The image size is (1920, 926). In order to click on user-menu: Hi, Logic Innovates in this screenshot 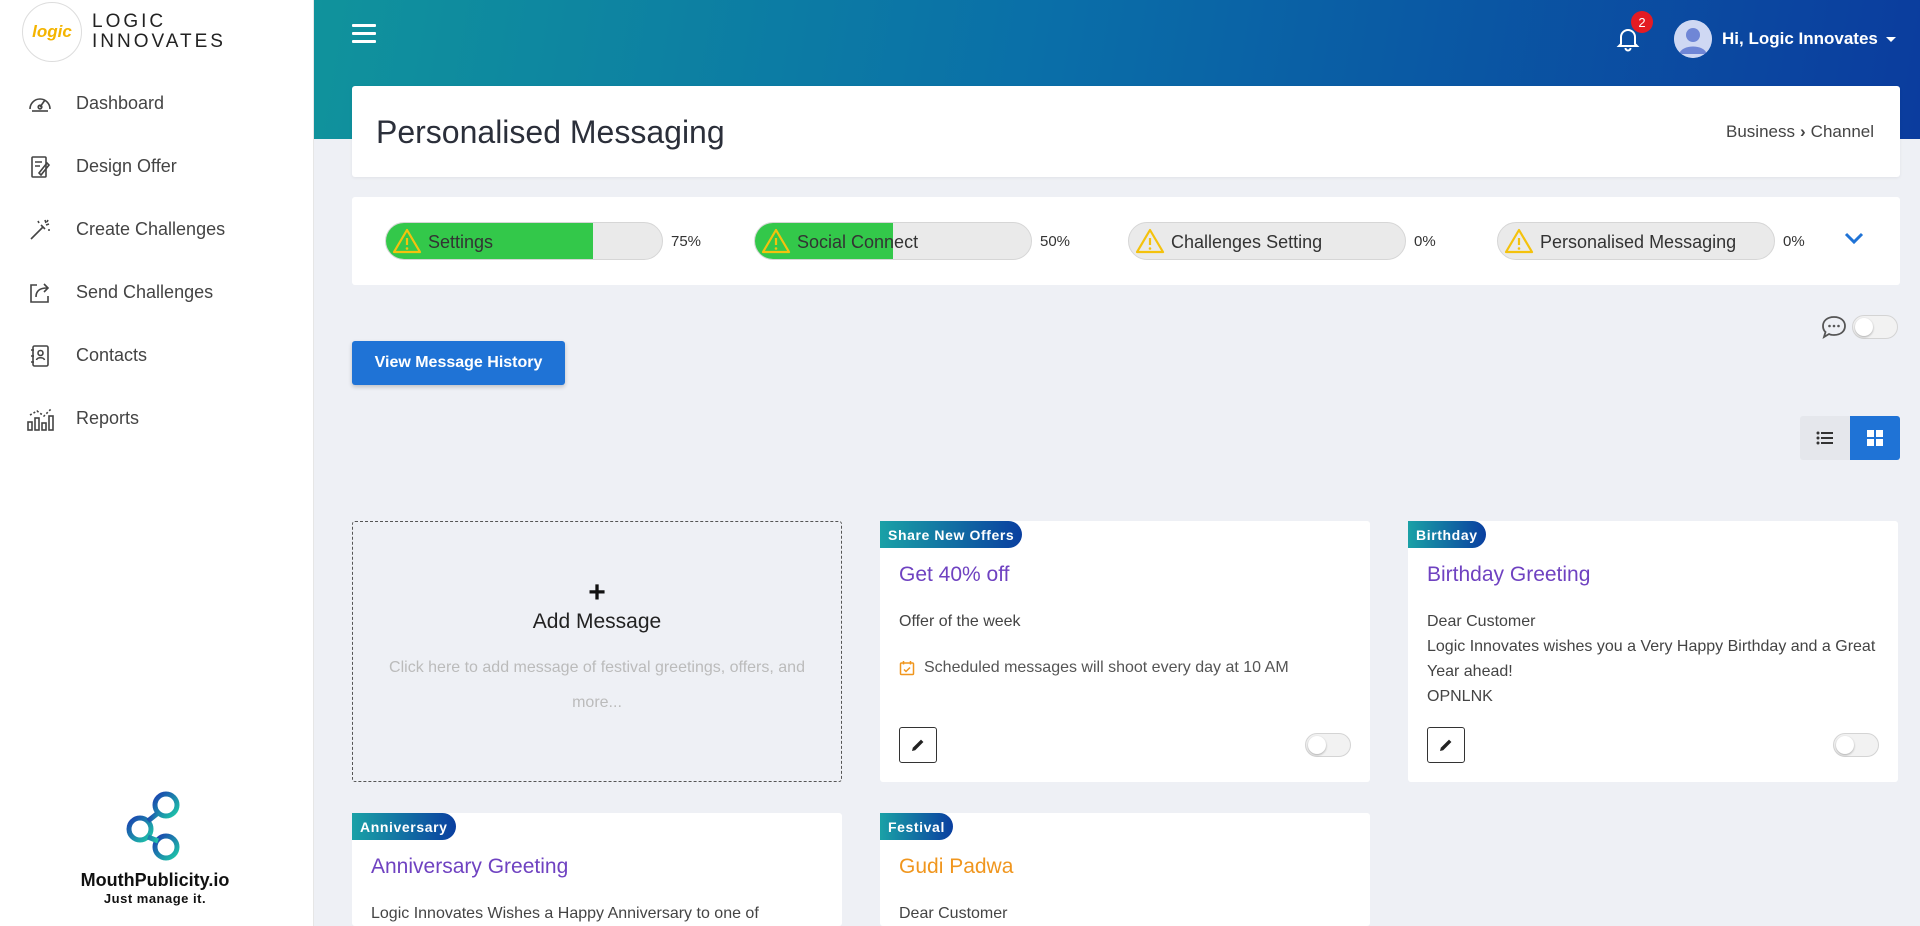, I will do `click(1785, 39)`.